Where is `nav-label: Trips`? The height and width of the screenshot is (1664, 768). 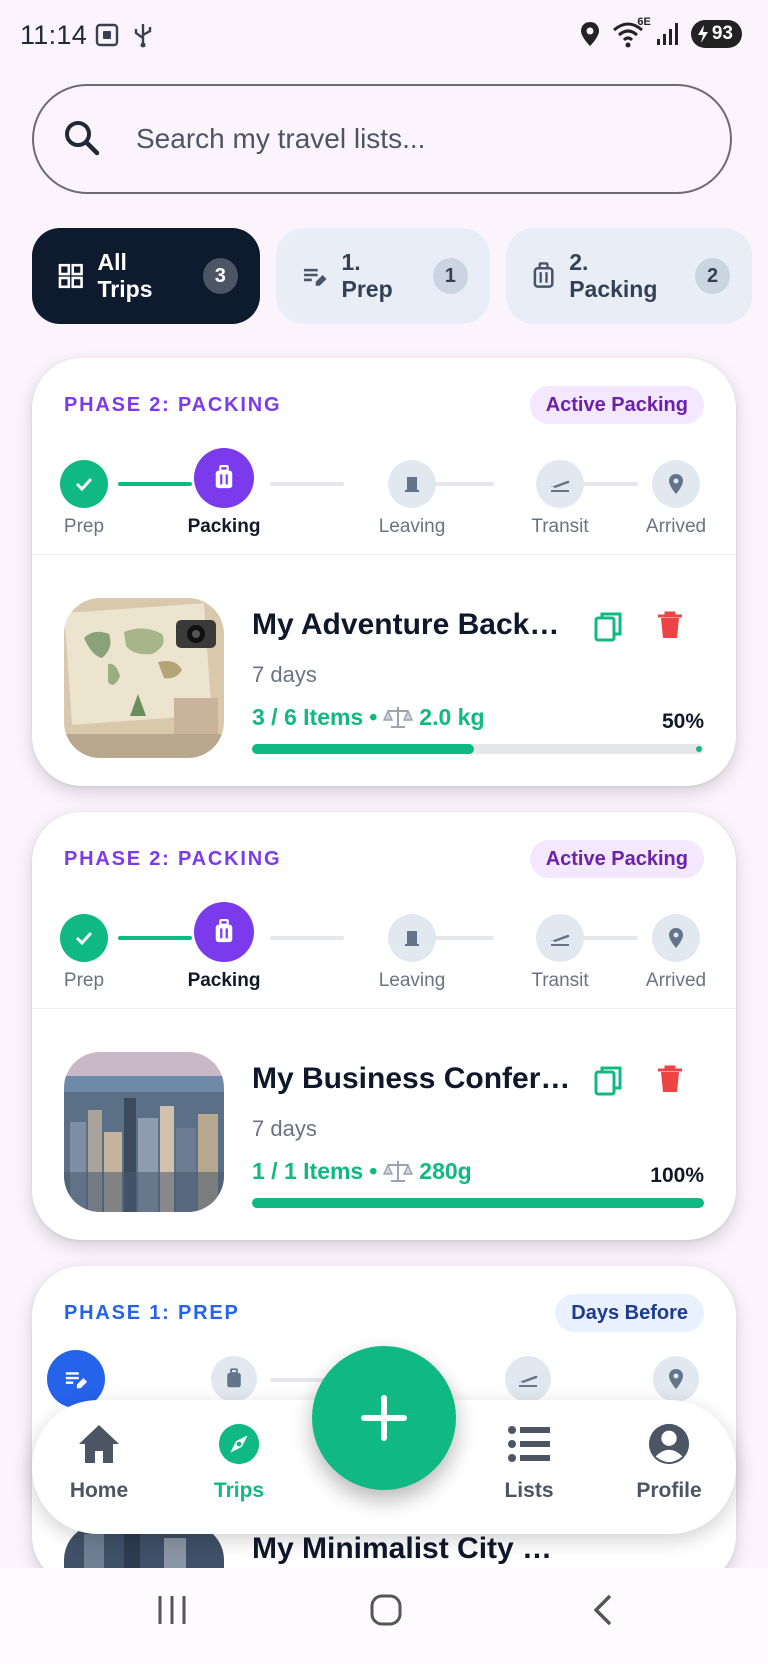
nav-label: Trips is located at coordinates (239, 1490).